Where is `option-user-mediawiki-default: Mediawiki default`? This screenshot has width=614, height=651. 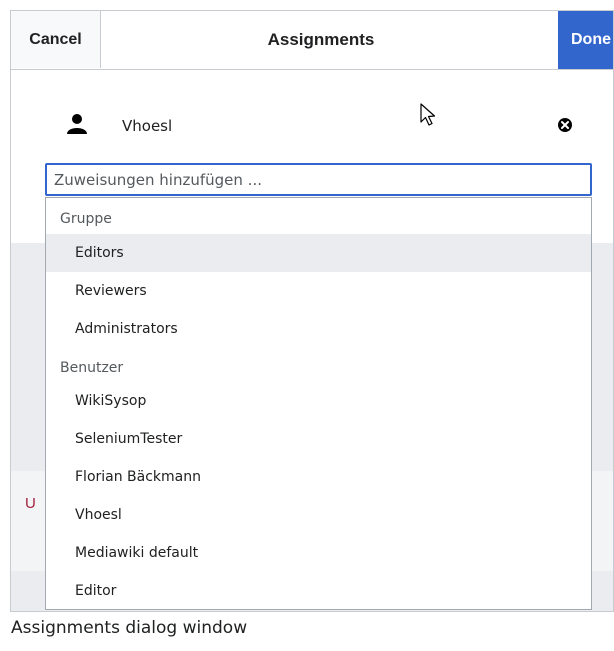
option-user-mediawiki-default: Mediawiki default is located at coordinates (318, 553).